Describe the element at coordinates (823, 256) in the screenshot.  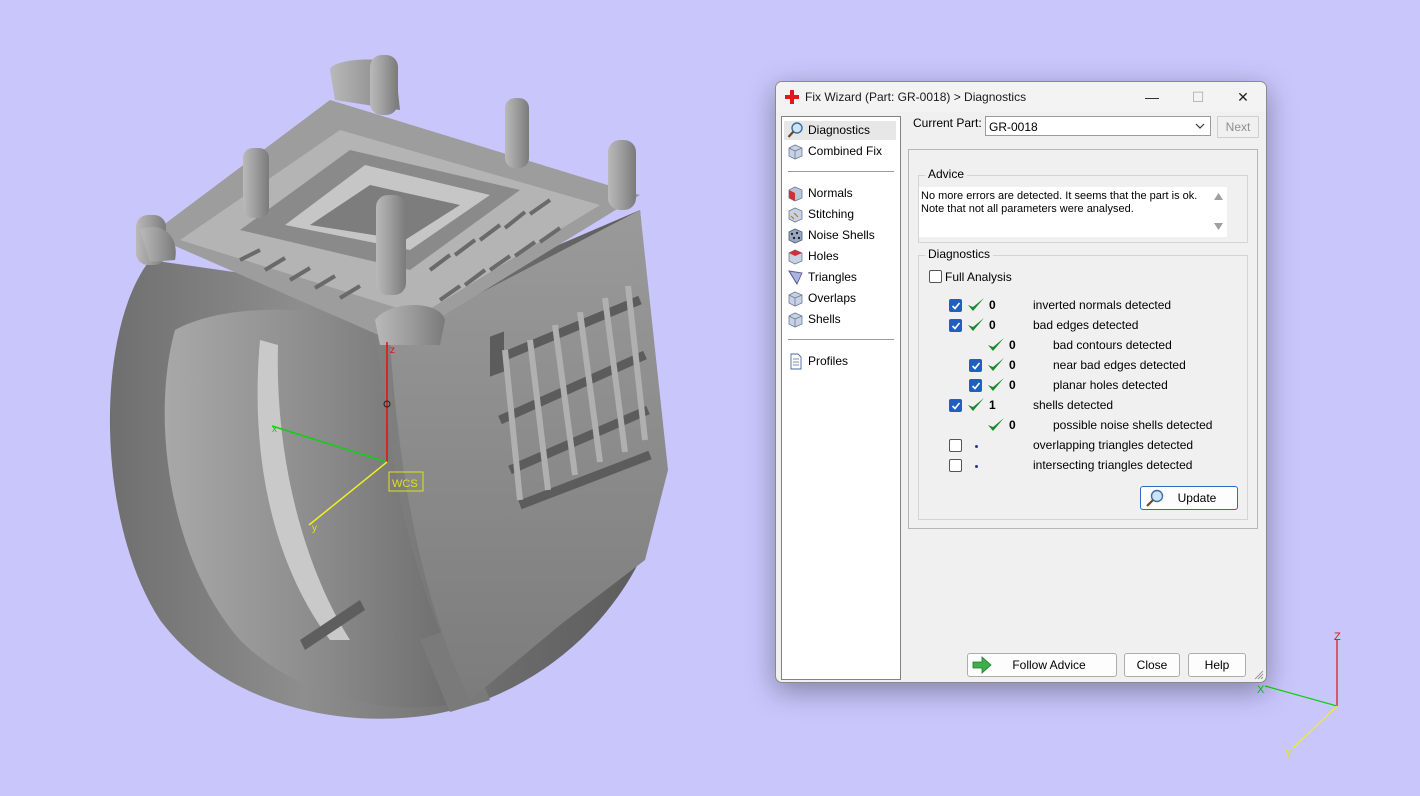
I see `sidebar-item-label: Holes` at that location.